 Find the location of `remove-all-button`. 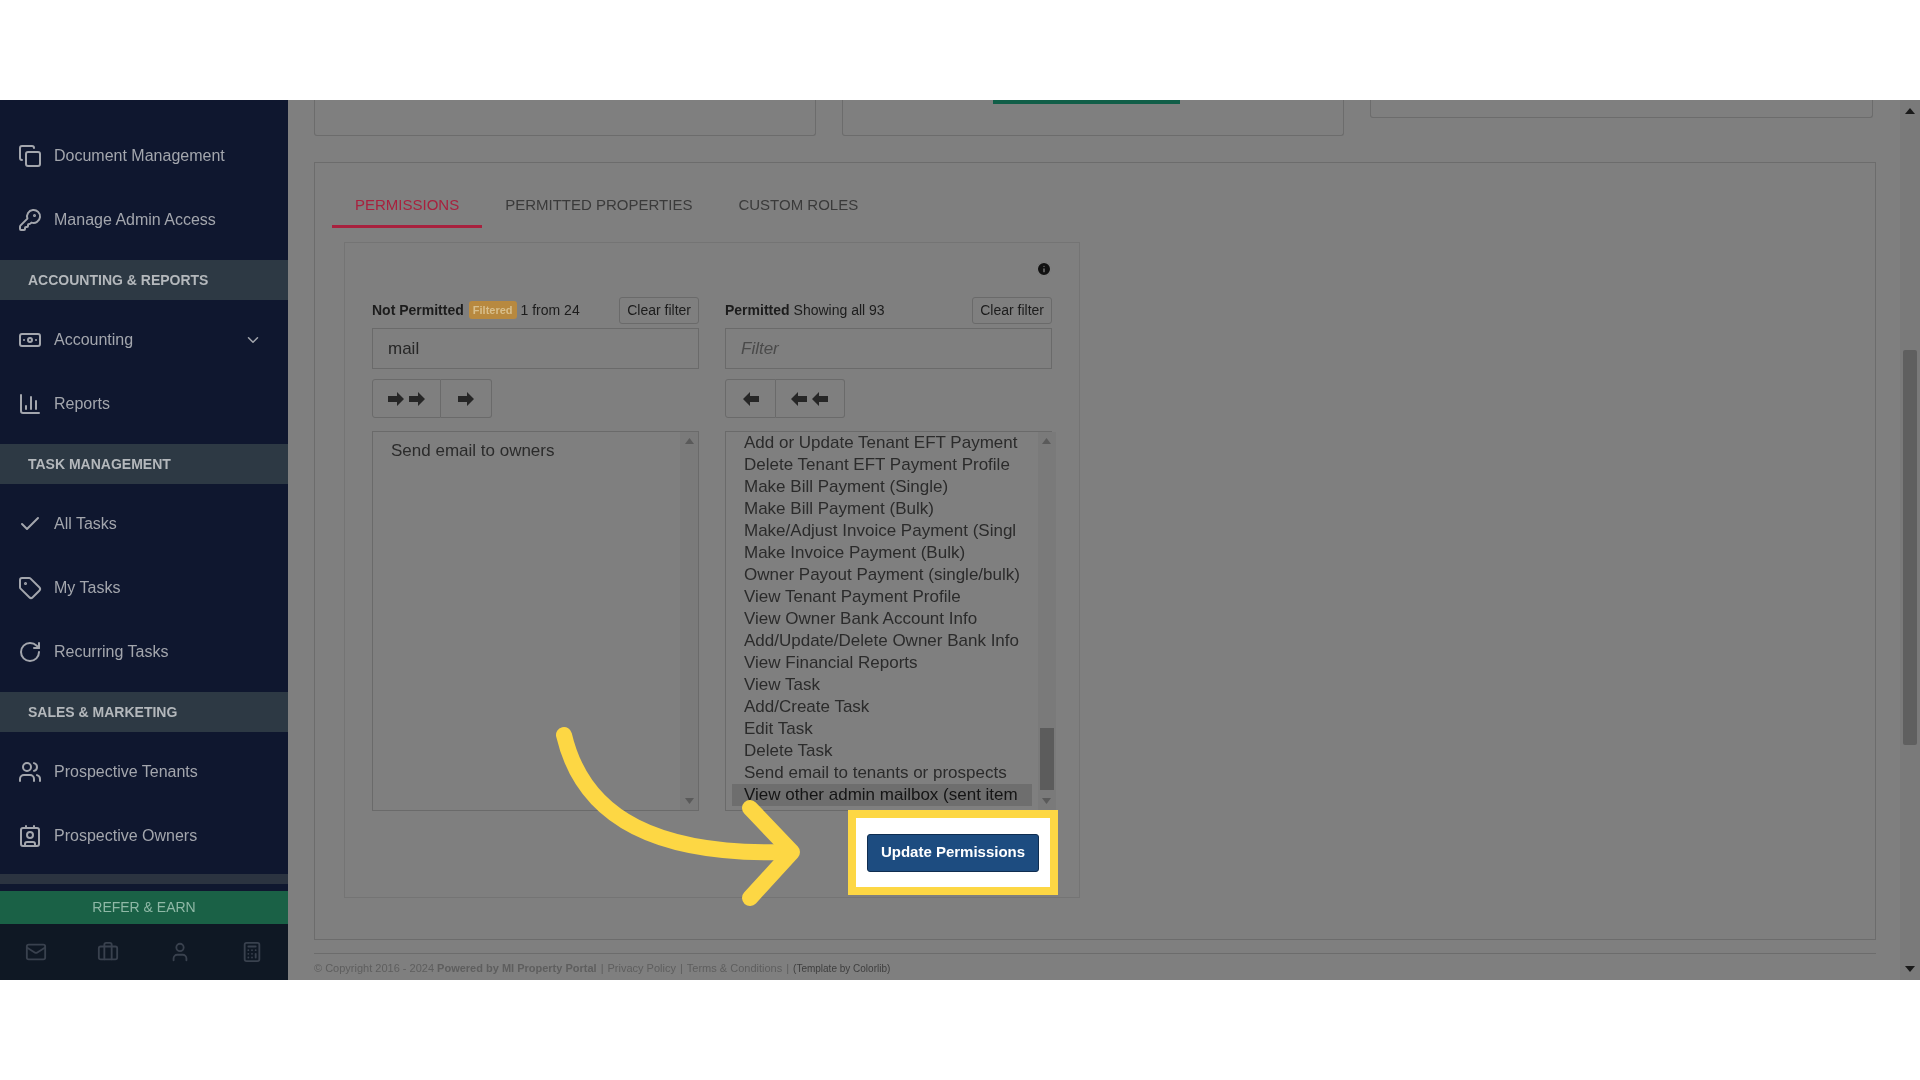

remove-all-button is located at coordinates (810, 398).